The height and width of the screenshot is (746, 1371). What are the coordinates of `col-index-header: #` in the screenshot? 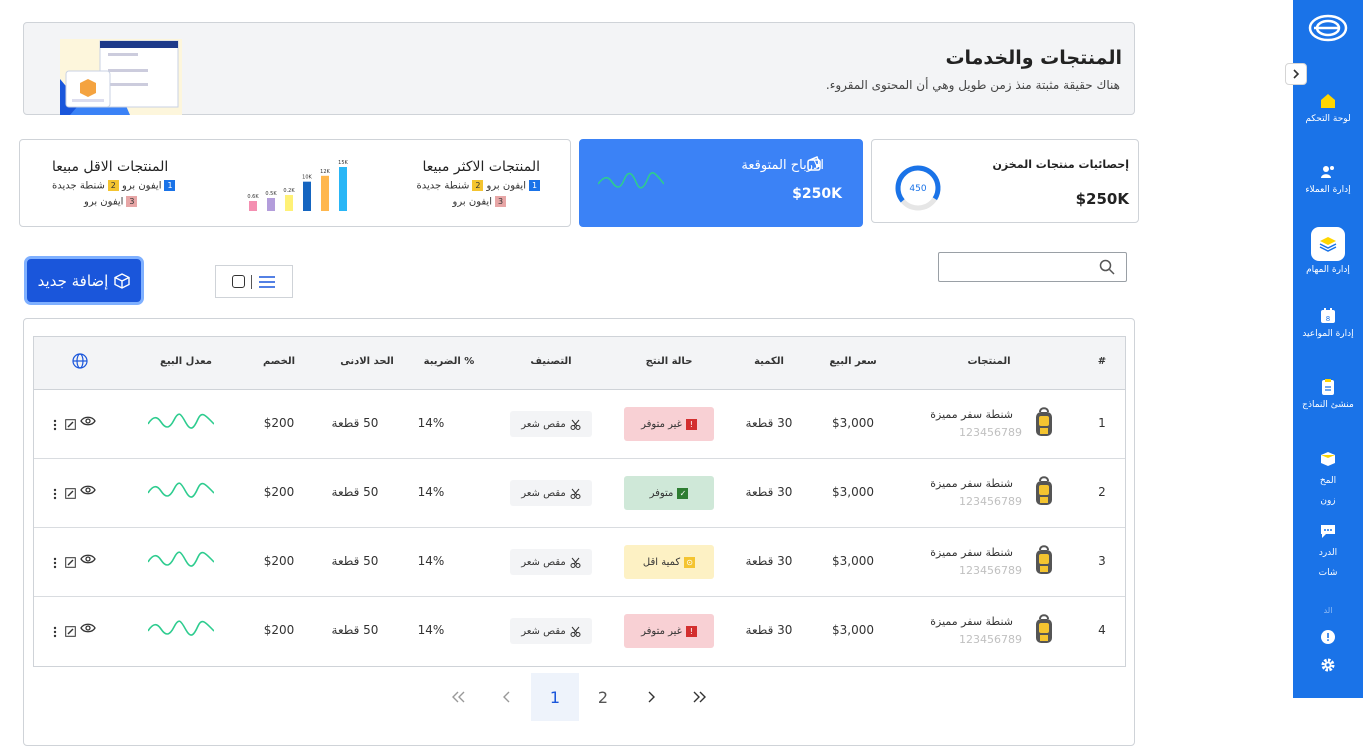 It's located at (1102, 361).